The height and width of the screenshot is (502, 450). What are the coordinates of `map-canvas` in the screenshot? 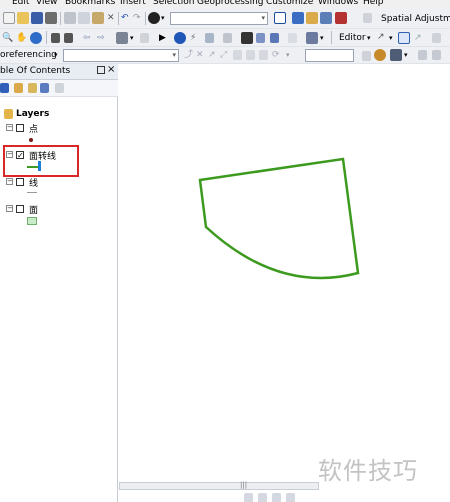 It's located at (279, 218).